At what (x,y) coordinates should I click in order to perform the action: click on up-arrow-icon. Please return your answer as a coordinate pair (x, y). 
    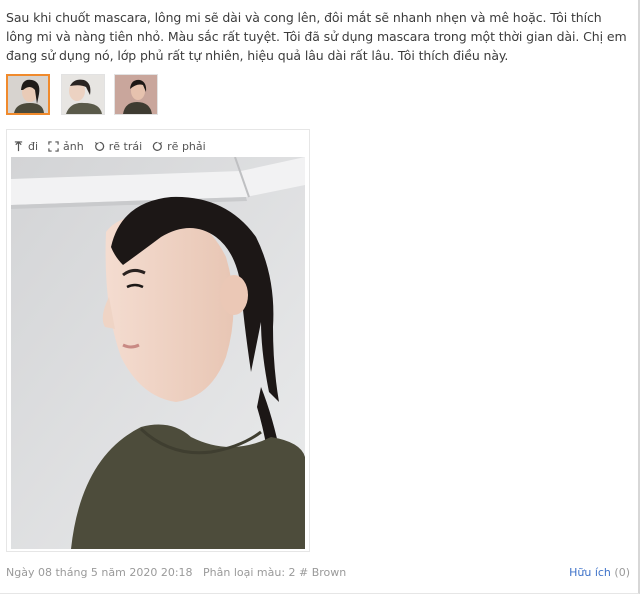
    Looking at the image, I should click on (18, 145).